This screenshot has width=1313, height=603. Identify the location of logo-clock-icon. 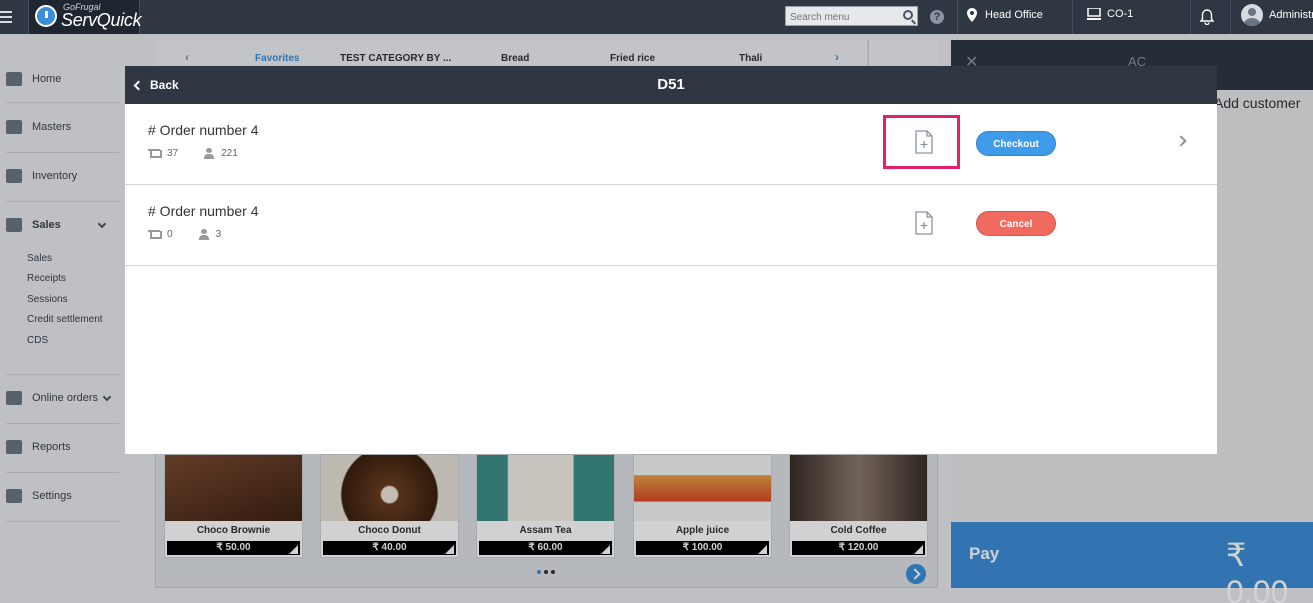
(46, 16).